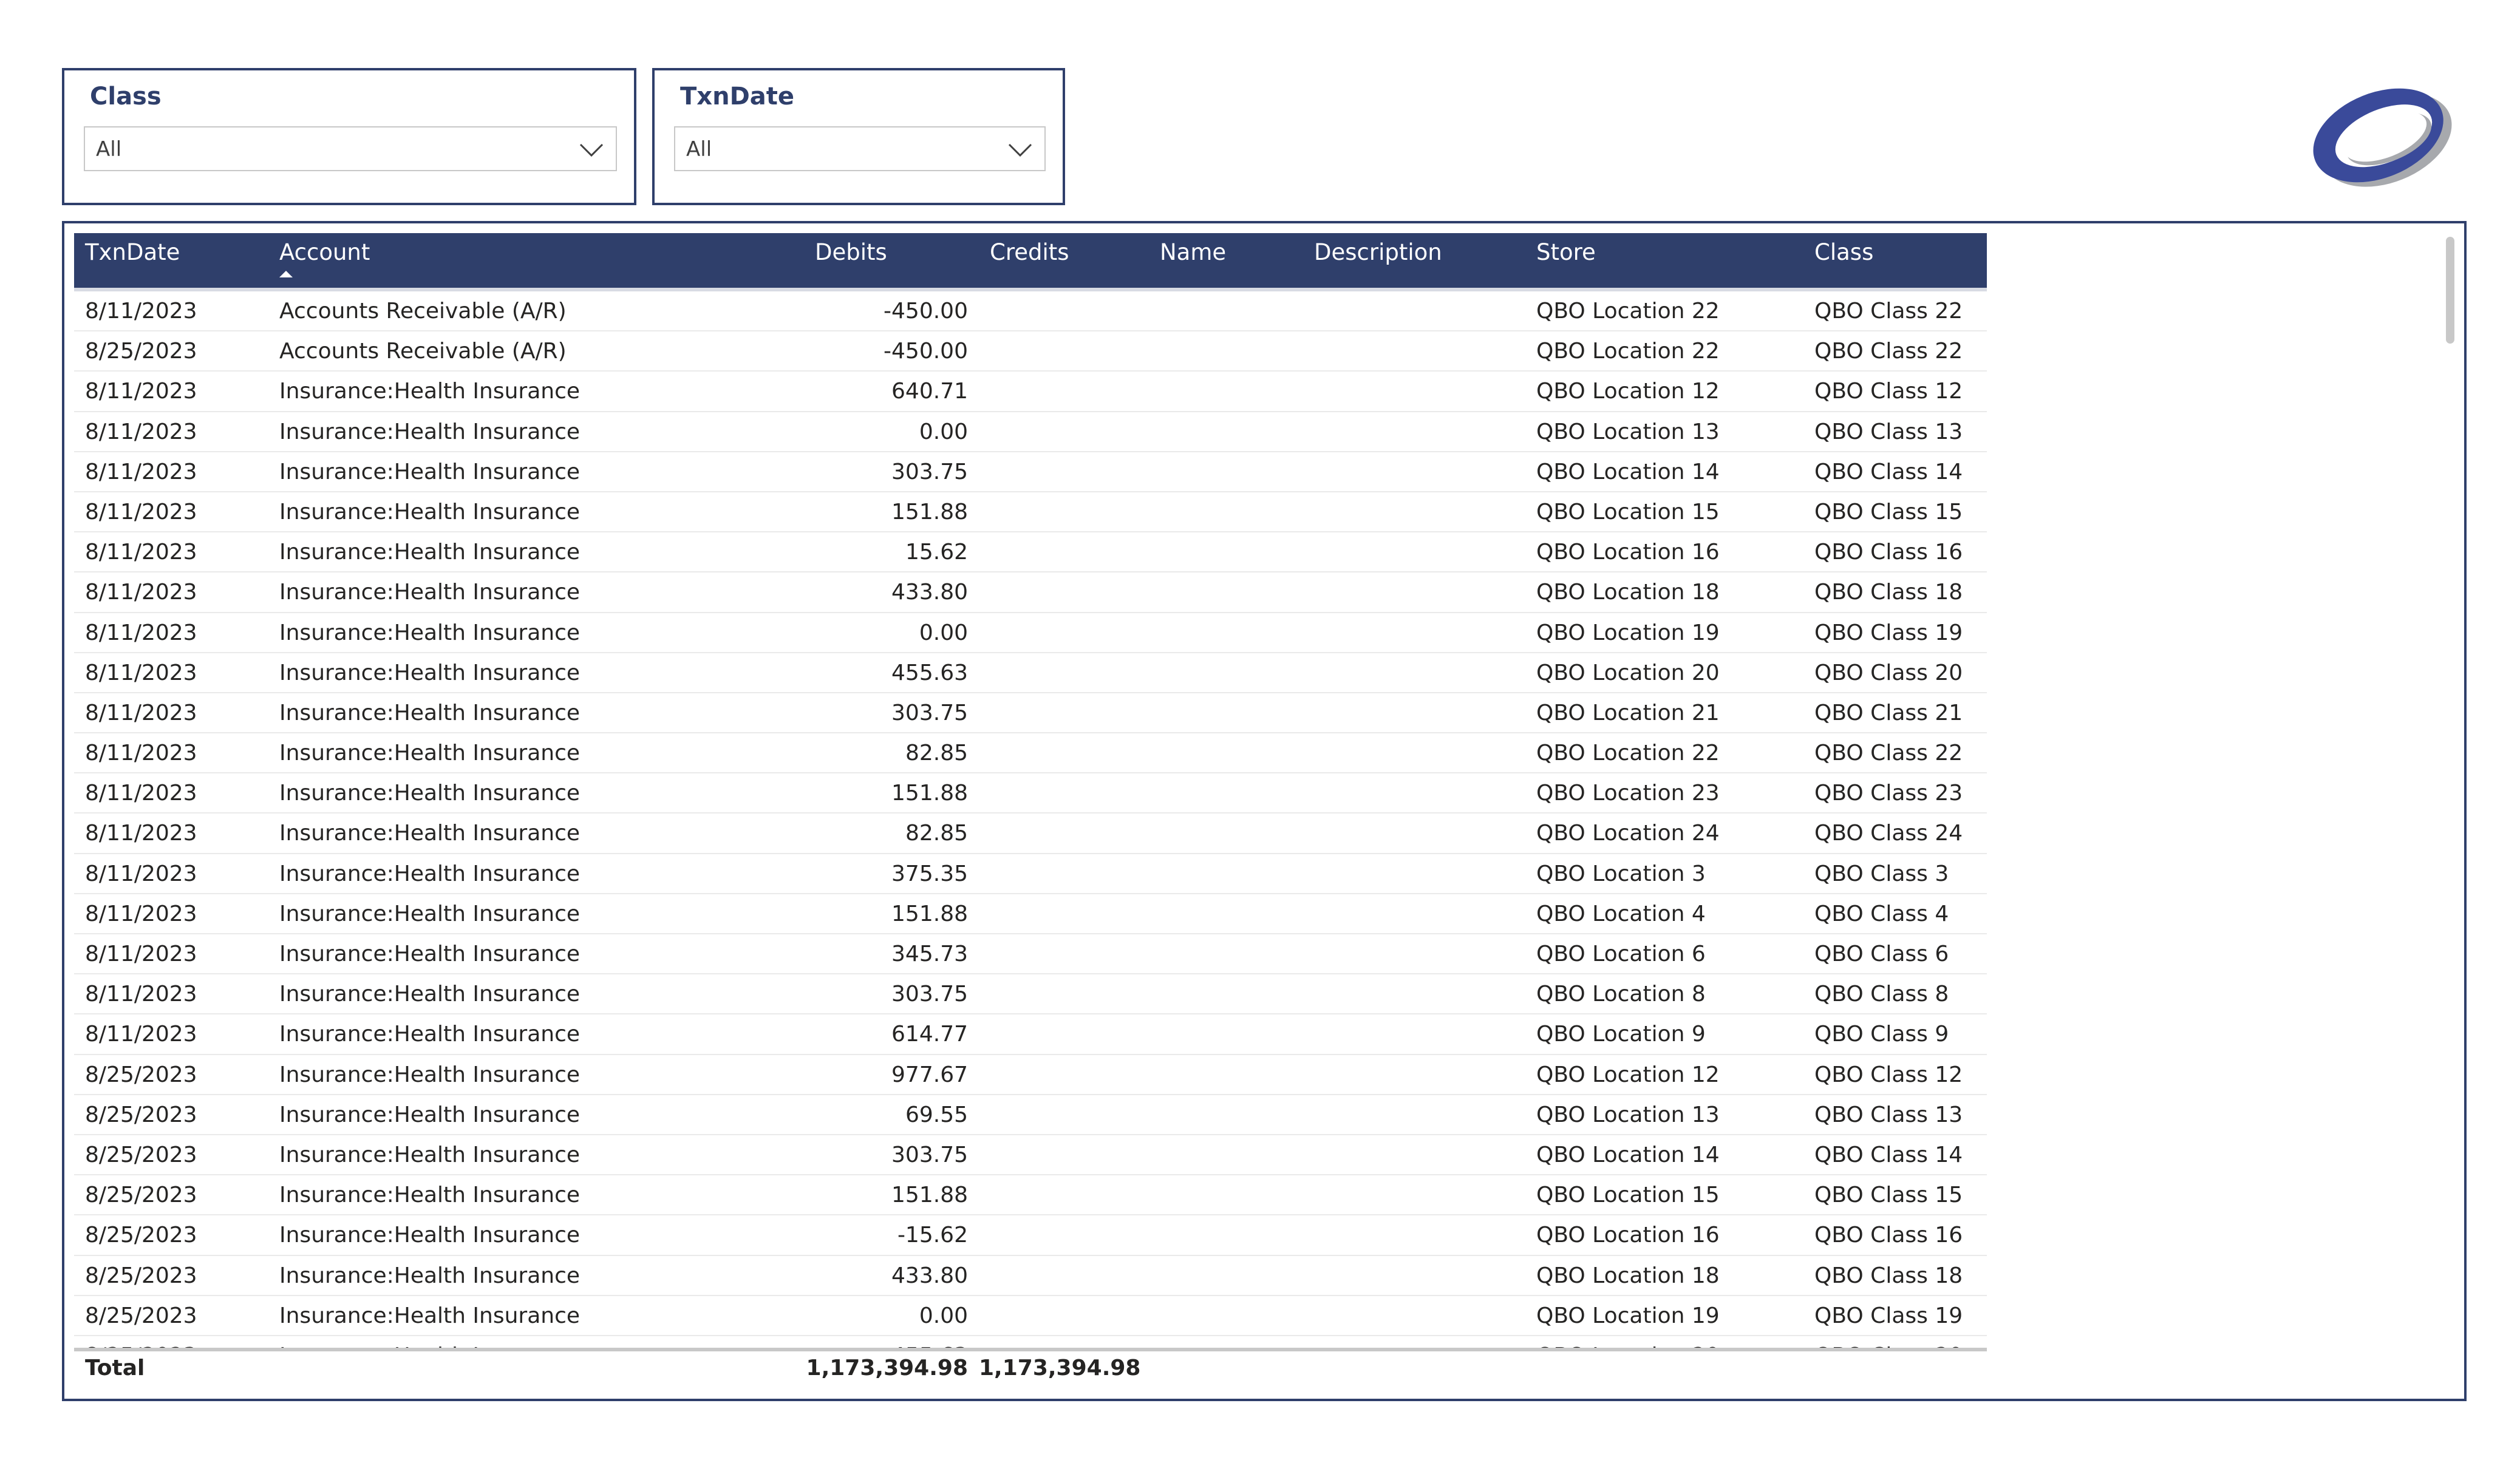  What do you see at coordinates (171, 260) in the screenshot?
I see `column-header-txndate: TxnDate` at bounding box center [171, 260].